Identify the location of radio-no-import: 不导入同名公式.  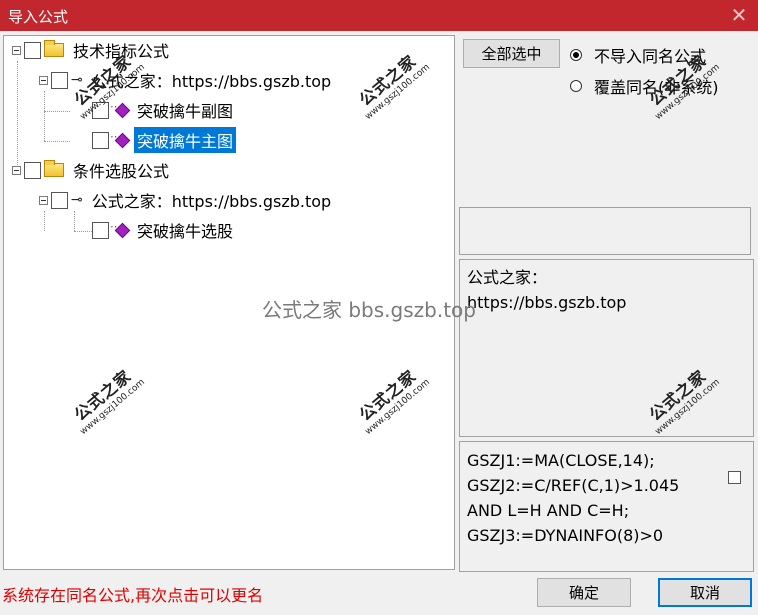
(638, 55).